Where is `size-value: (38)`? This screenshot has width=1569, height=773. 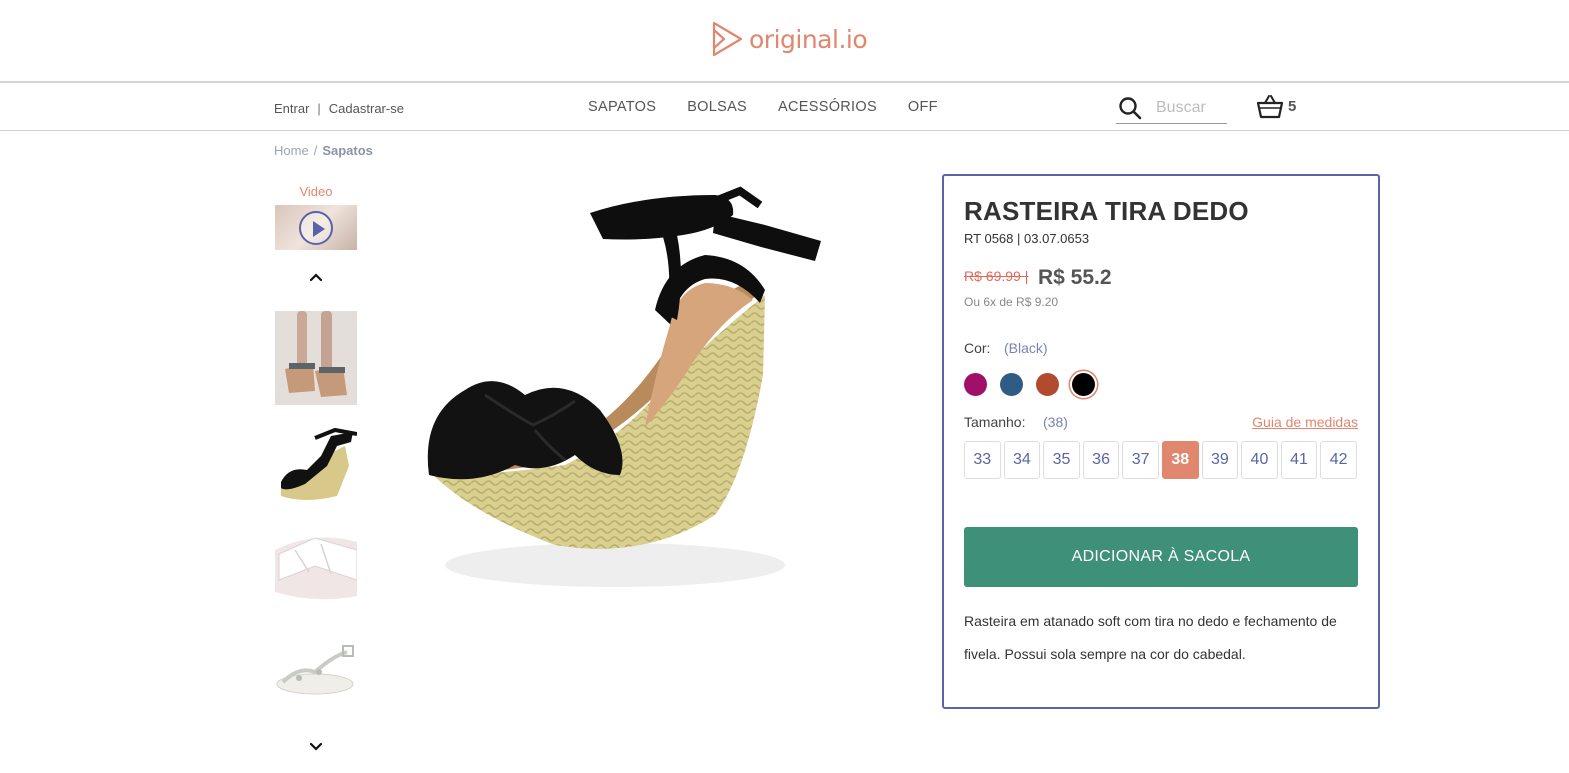
size-value: (38) is located at coordinates (1055, 422).